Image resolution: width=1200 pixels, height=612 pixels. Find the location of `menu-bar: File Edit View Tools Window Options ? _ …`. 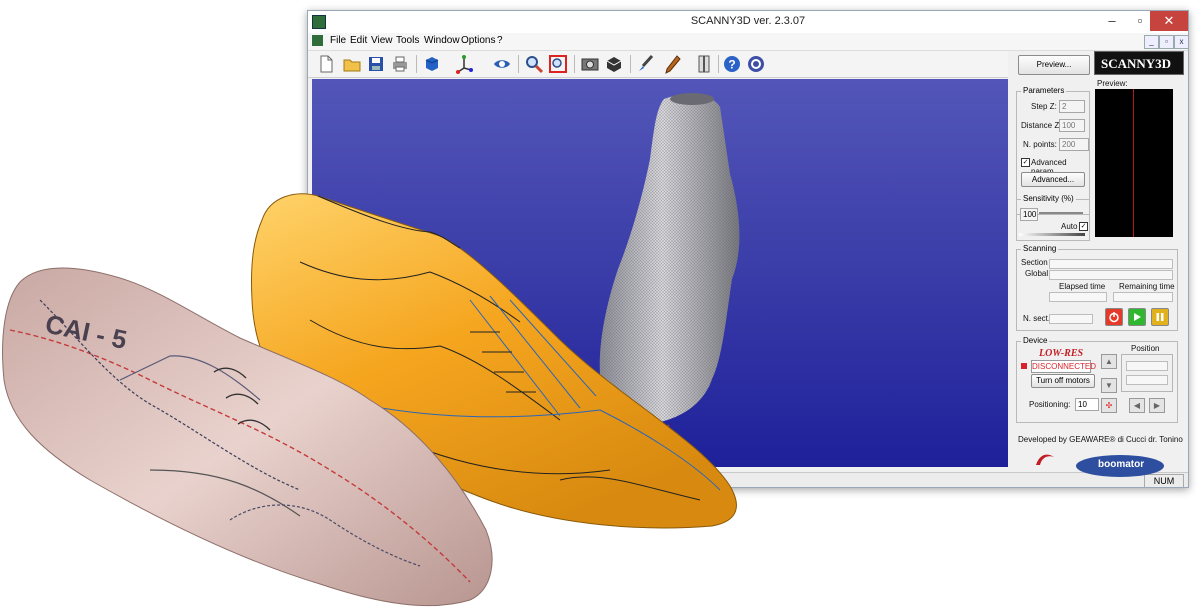

menu-bar: File Edit View Tools Window Options ? _ … is located at coordinates (748, 42).